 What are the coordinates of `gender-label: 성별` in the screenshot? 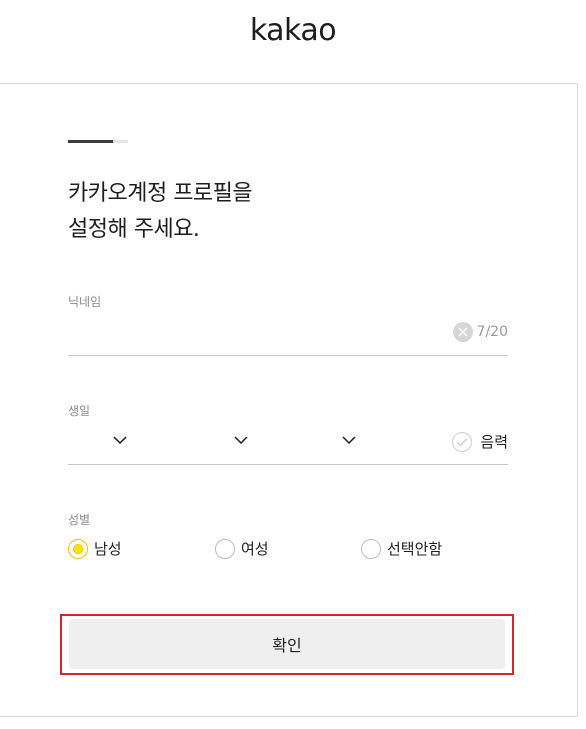 It's located at (79, 520).